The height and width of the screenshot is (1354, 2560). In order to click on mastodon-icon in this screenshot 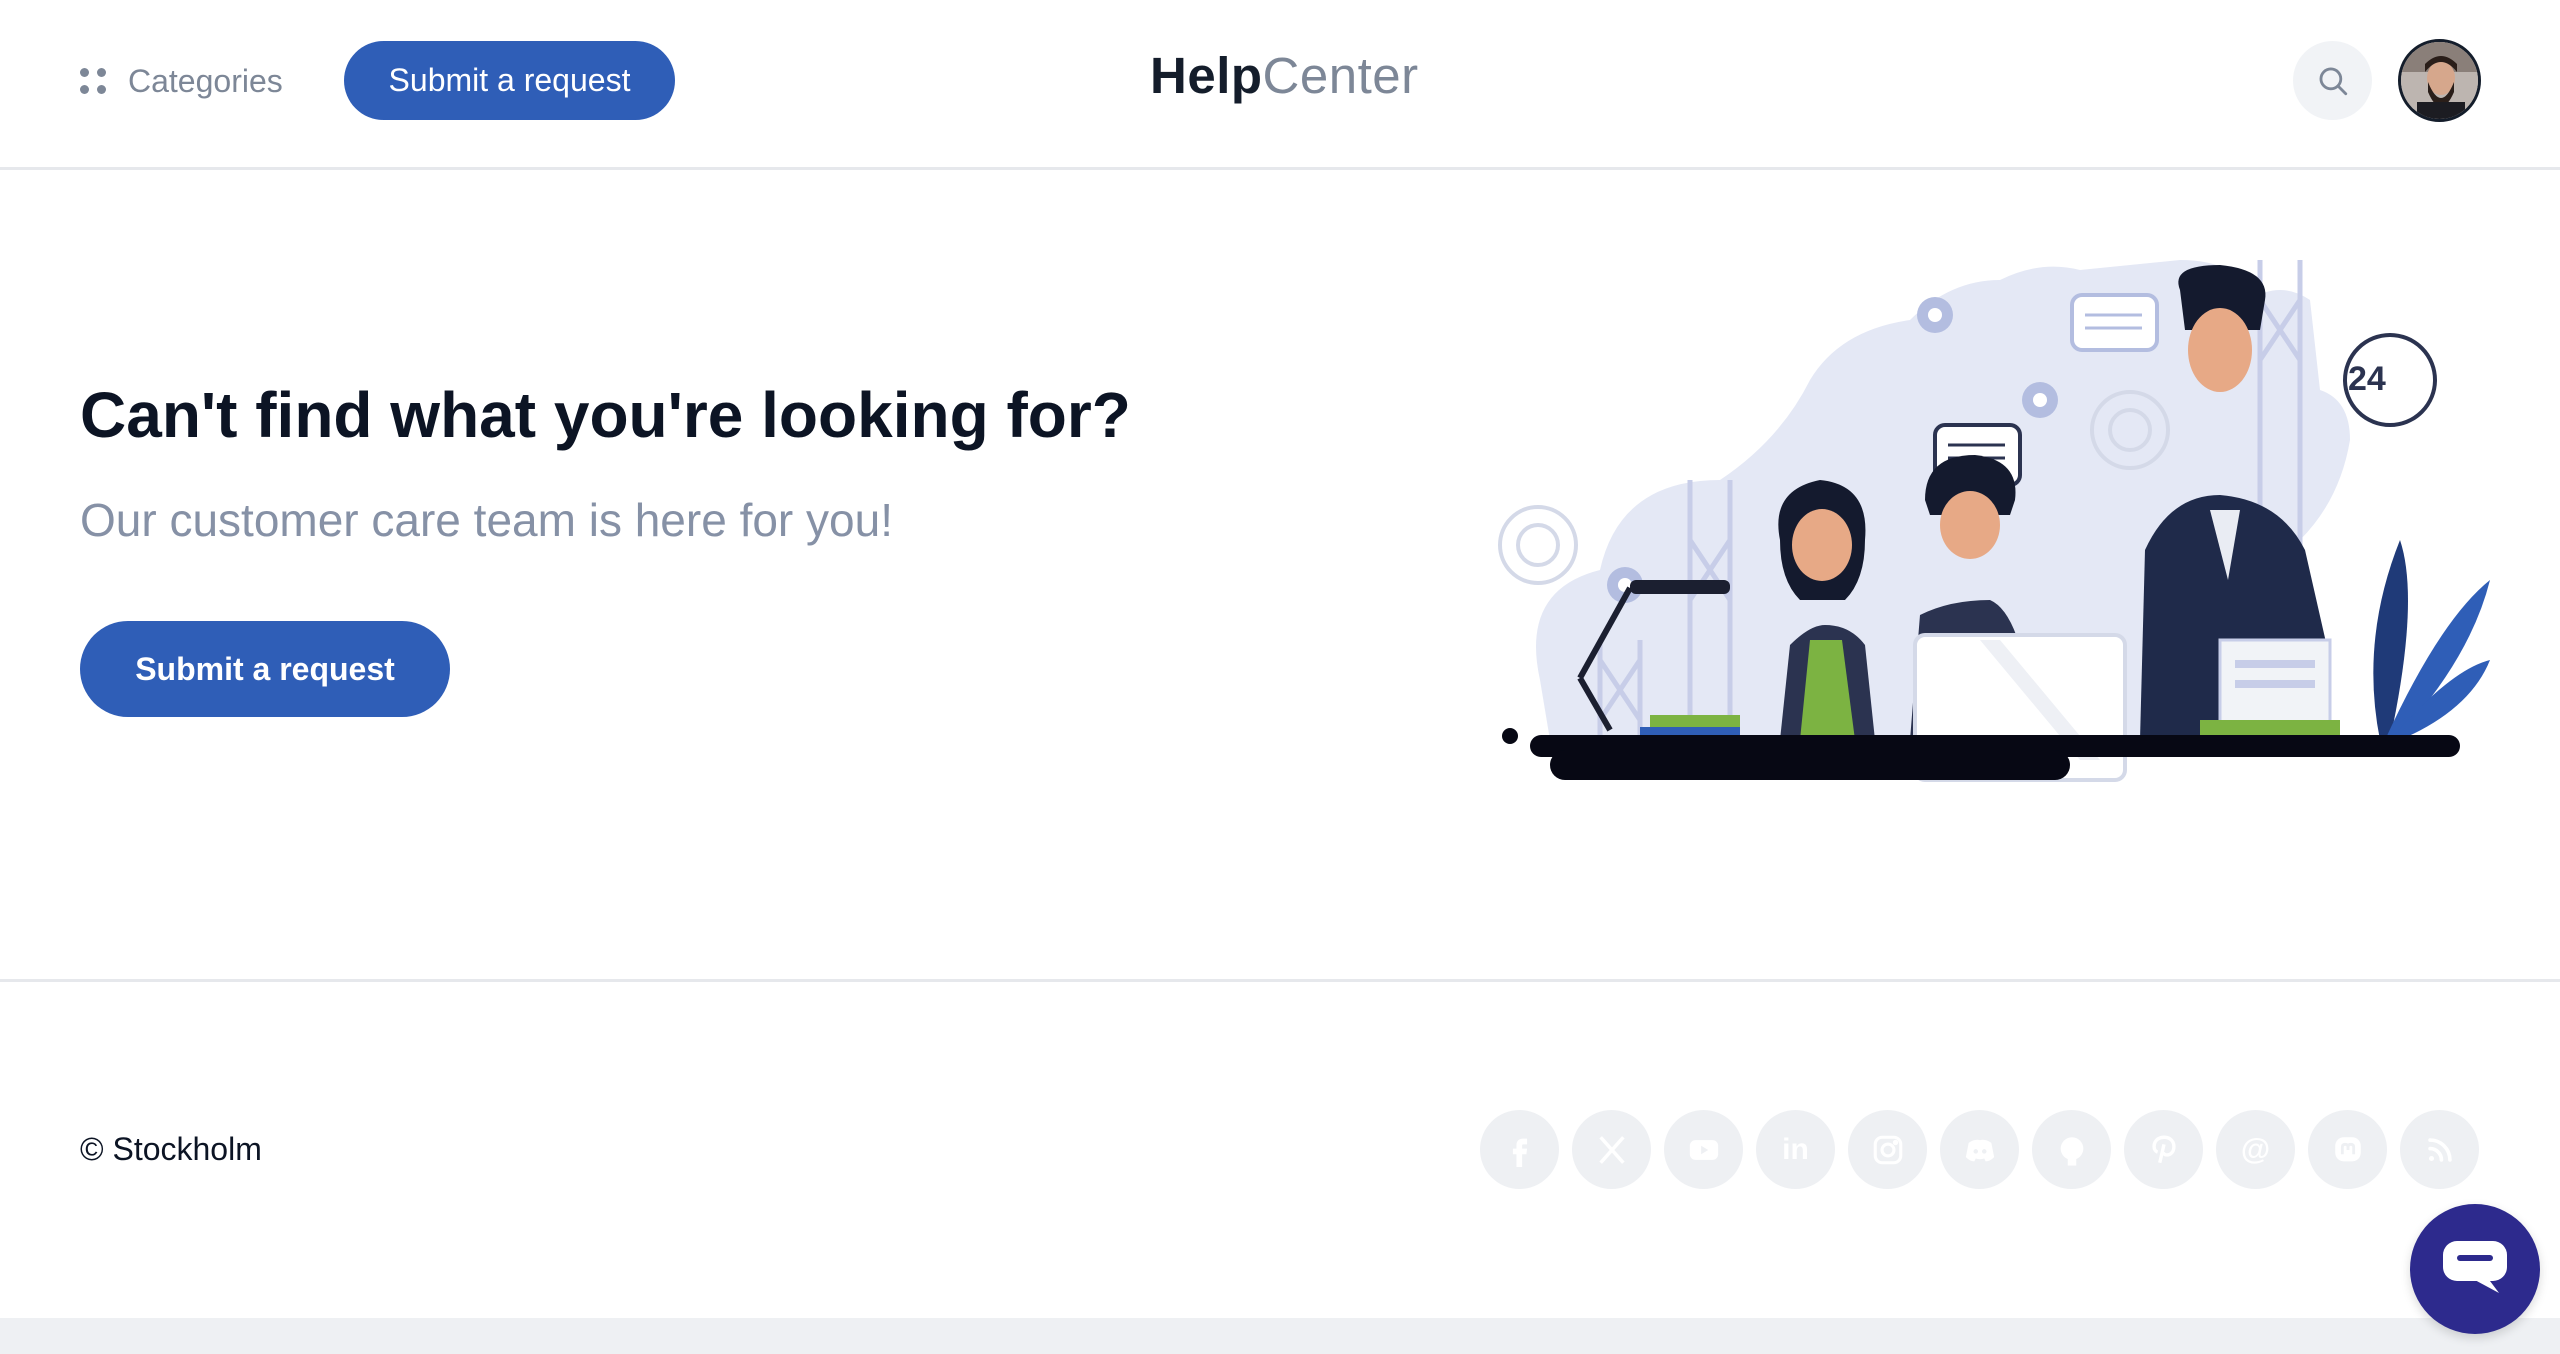, I will do `click(2347, 1148)`.